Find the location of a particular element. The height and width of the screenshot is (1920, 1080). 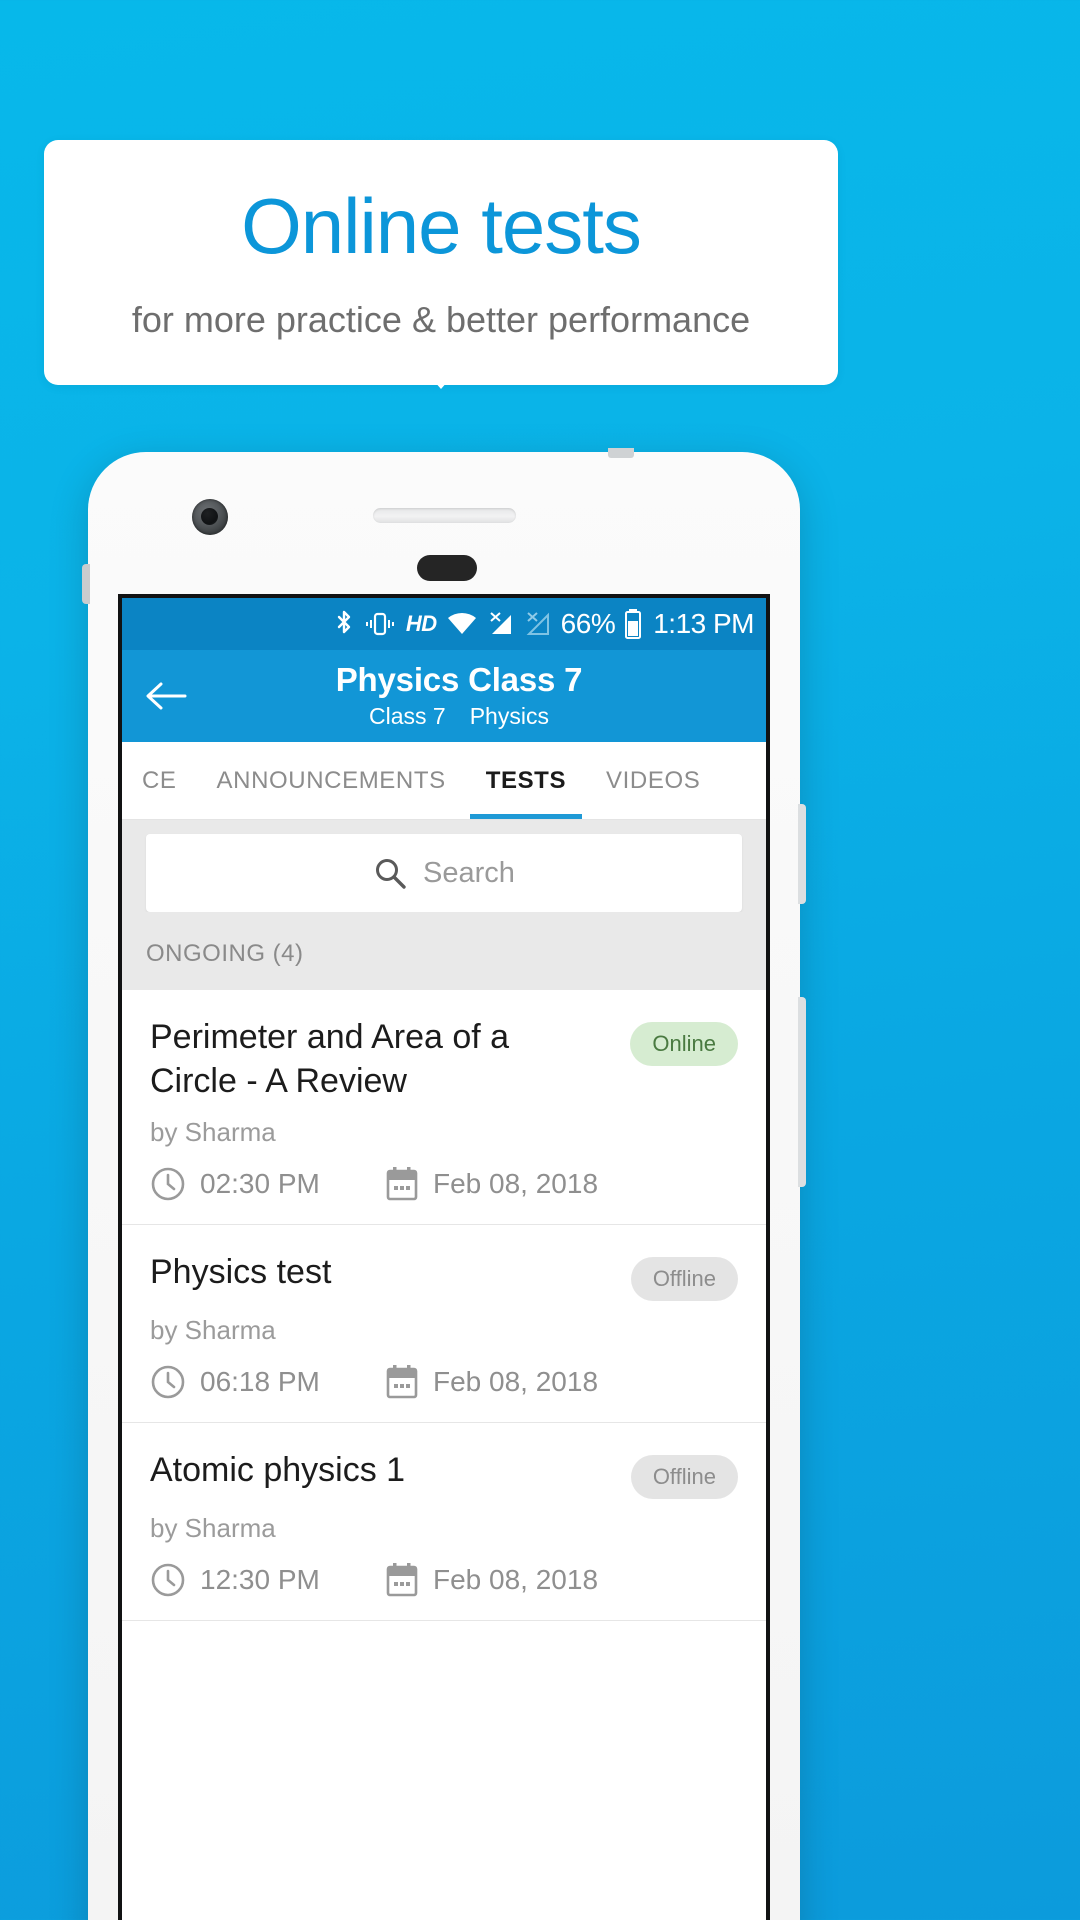

volume-button is located at coordinates (802, 1092).